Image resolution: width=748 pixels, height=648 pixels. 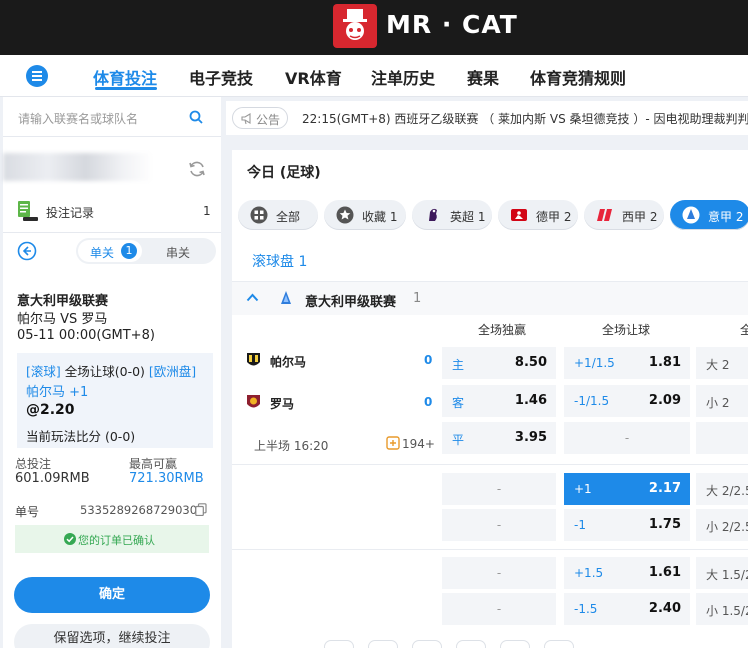 I want to click on odds-cell-moneyline-empty: -, so click(x=499, y=489).